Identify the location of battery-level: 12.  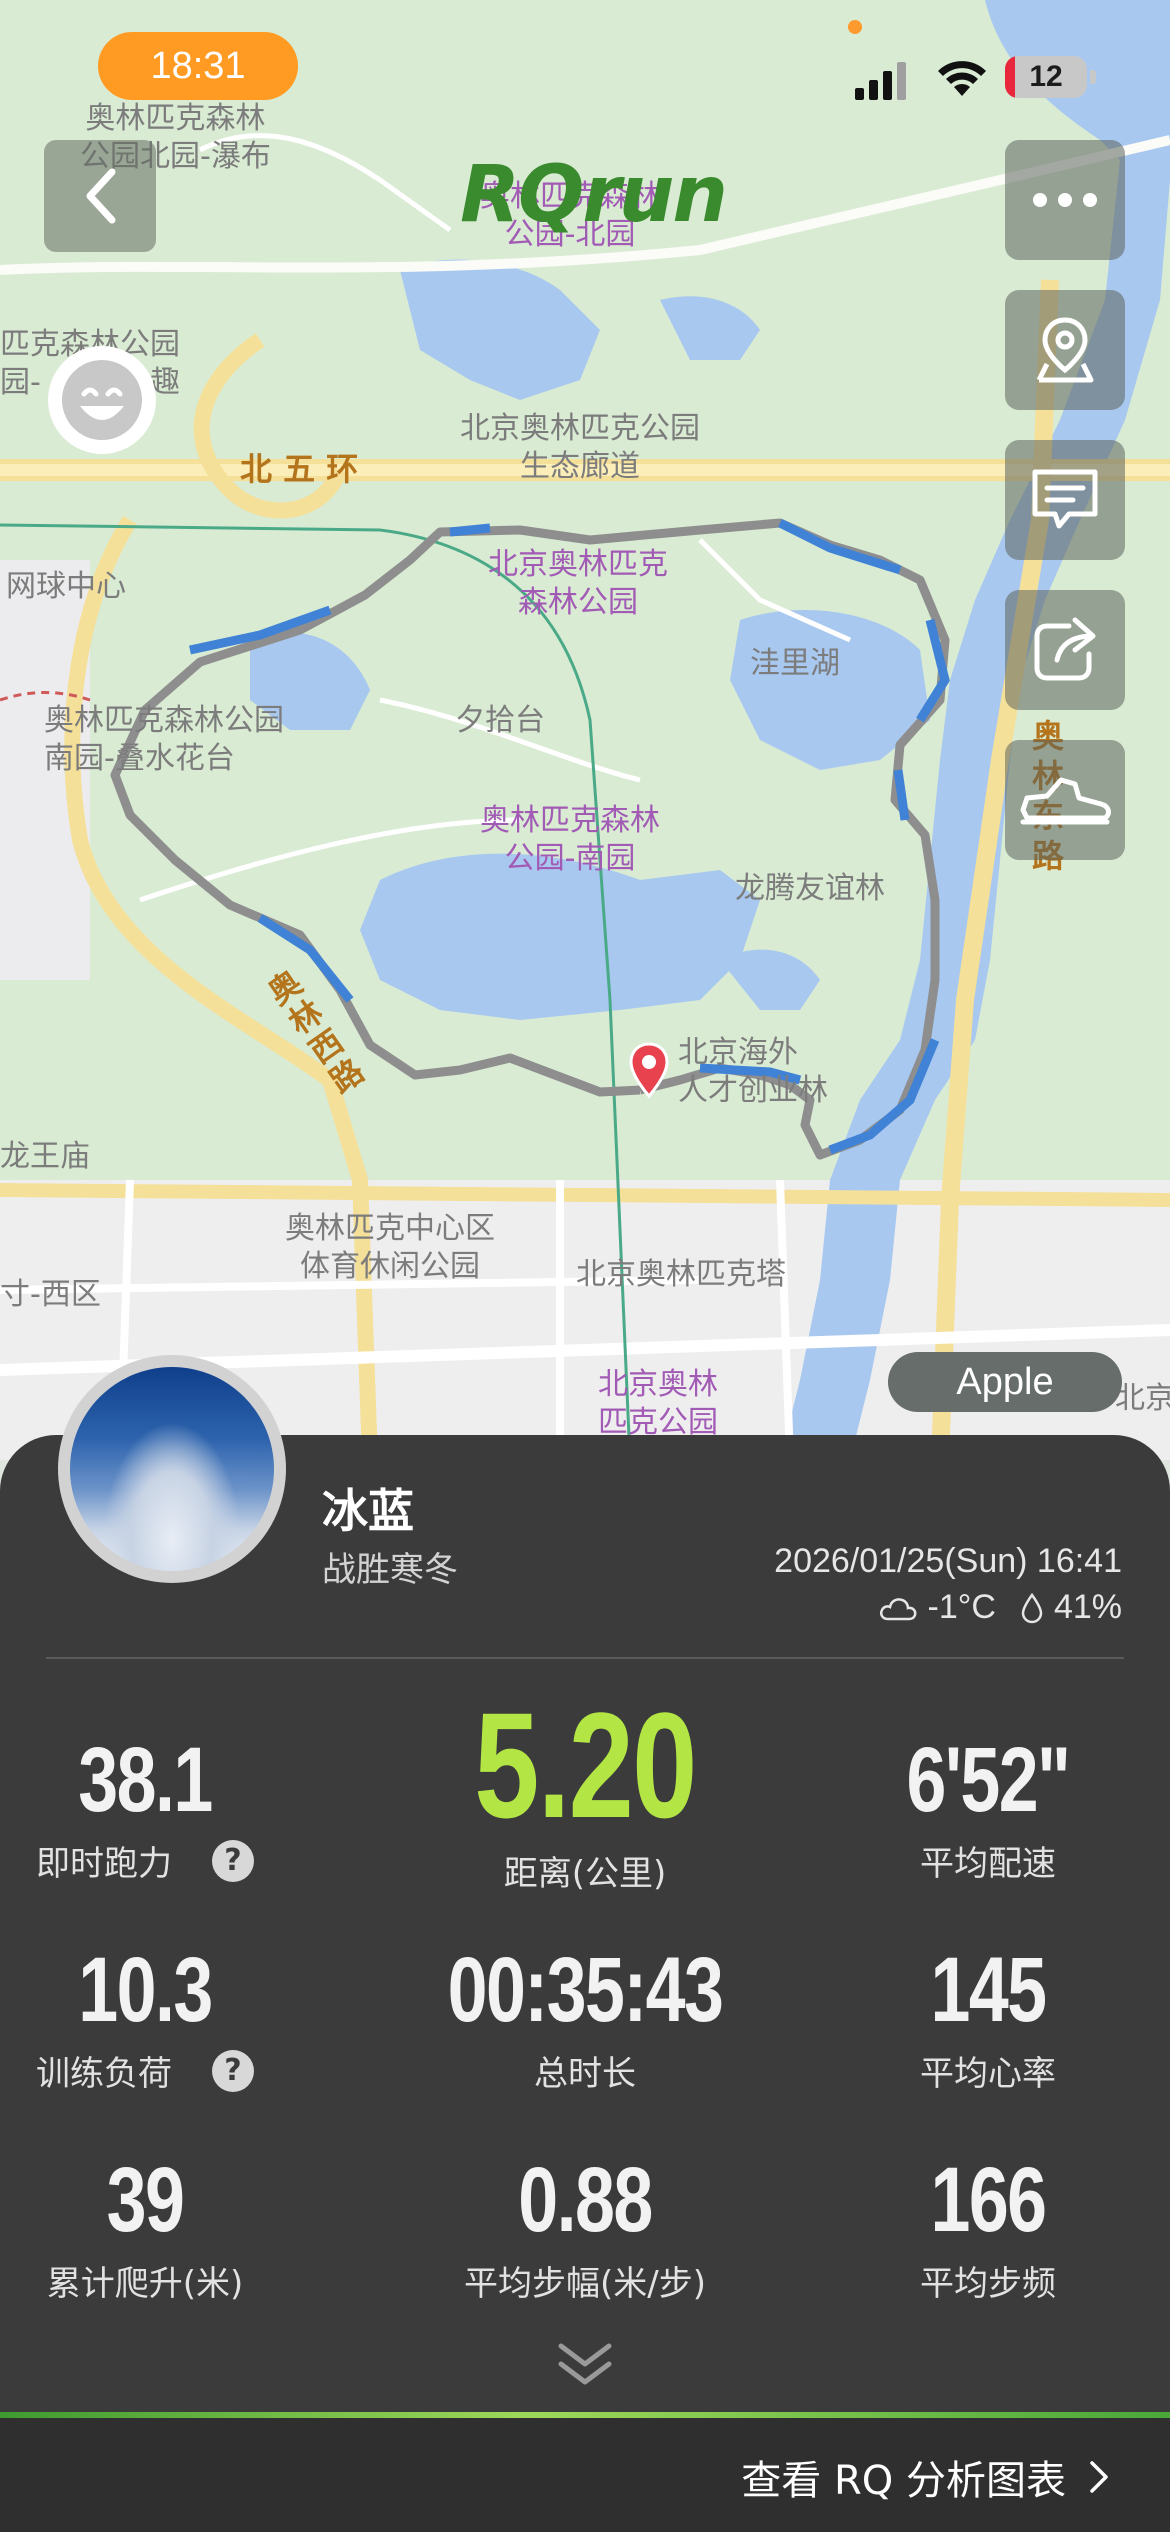
(1046, 76).